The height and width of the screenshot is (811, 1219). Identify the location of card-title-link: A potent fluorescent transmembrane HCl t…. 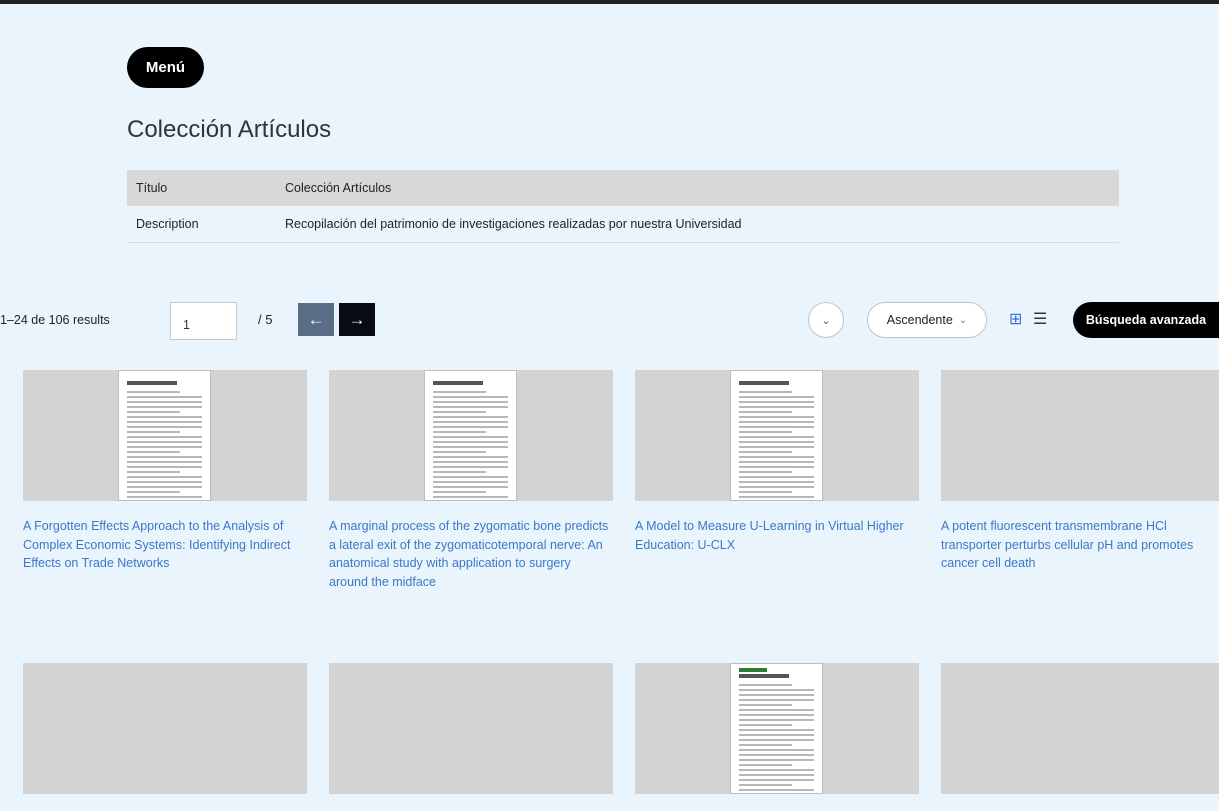
(1080, 545).